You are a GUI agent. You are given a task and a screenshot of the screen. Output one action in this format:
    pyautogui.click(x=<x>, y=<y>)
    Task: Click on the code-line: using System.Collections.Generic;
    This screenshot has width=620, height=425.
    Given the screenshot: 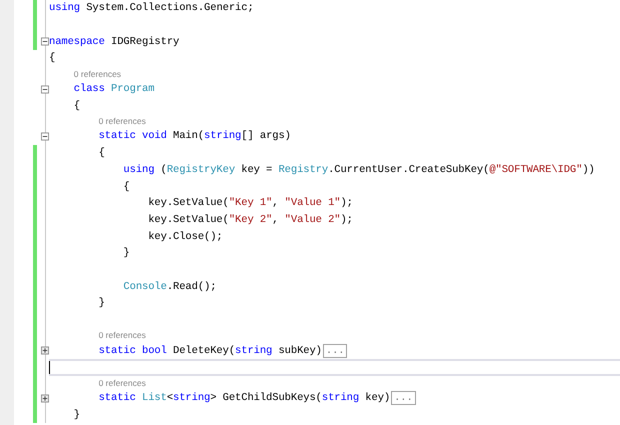 What is the action you would take?
    pyautogui.click(x=151, y=8)
    